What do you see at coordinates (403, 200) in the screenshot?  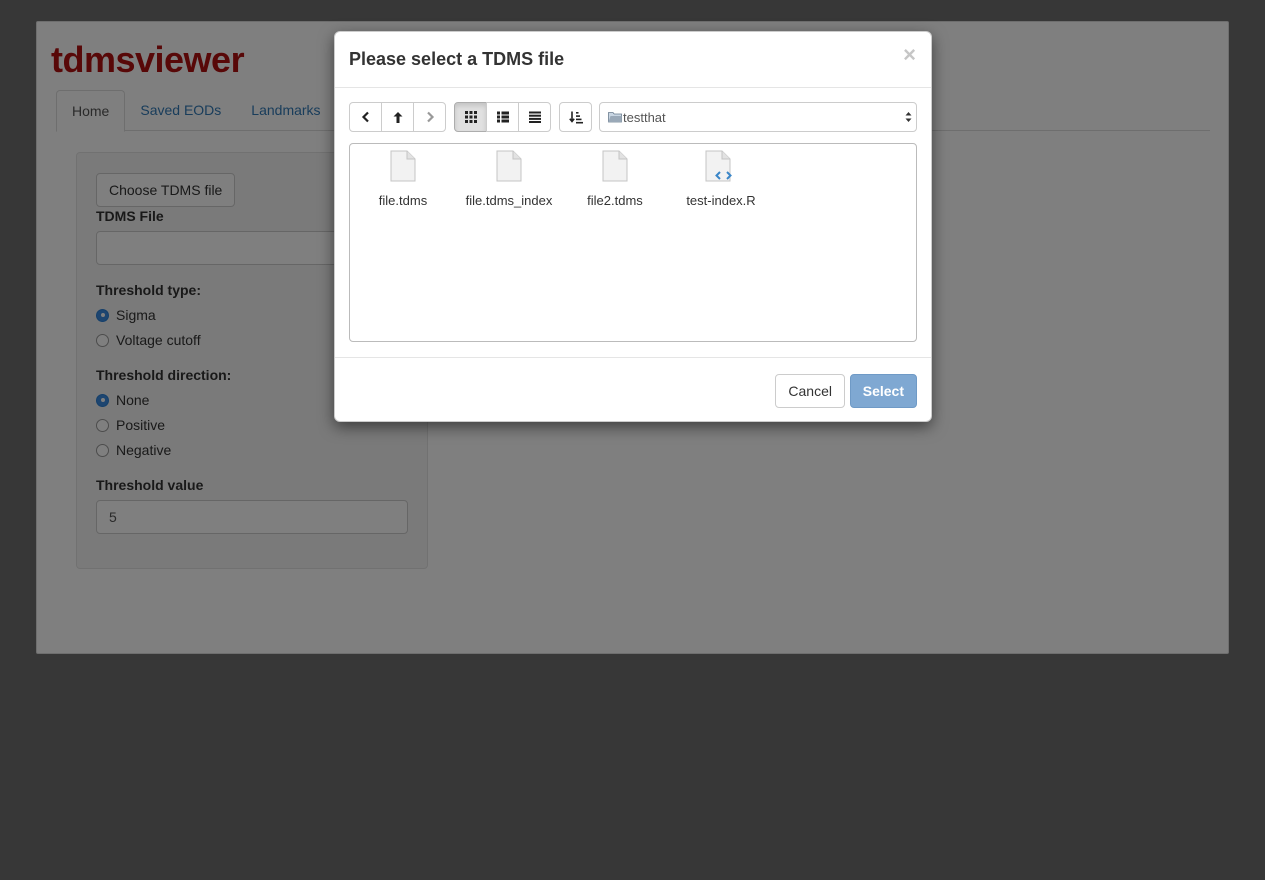 I see `file-name: file.tdms` at bounding box center [403, 200].